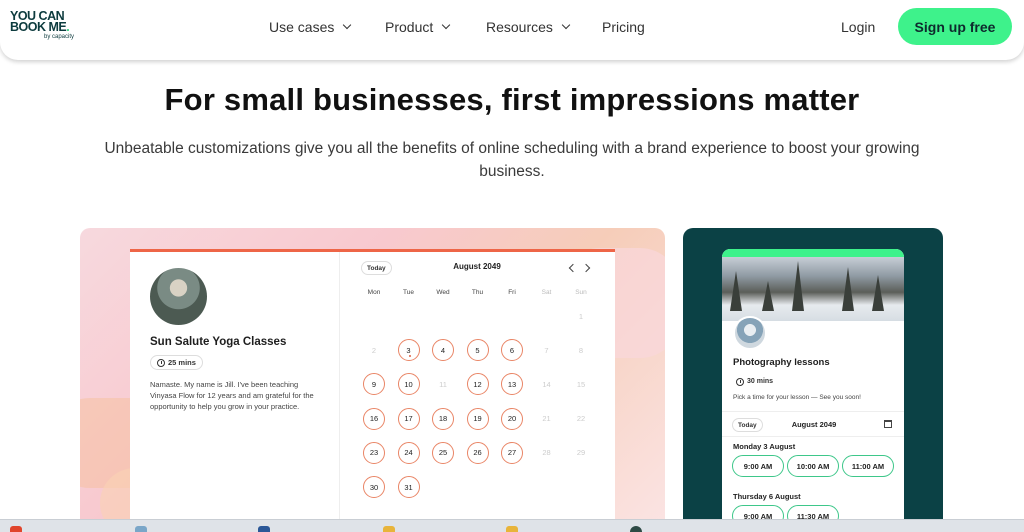 This screenshot has width=1024, height=532. I want to click on logo: YOU CAN BOOK ME. by capacity, so click(50, 25).